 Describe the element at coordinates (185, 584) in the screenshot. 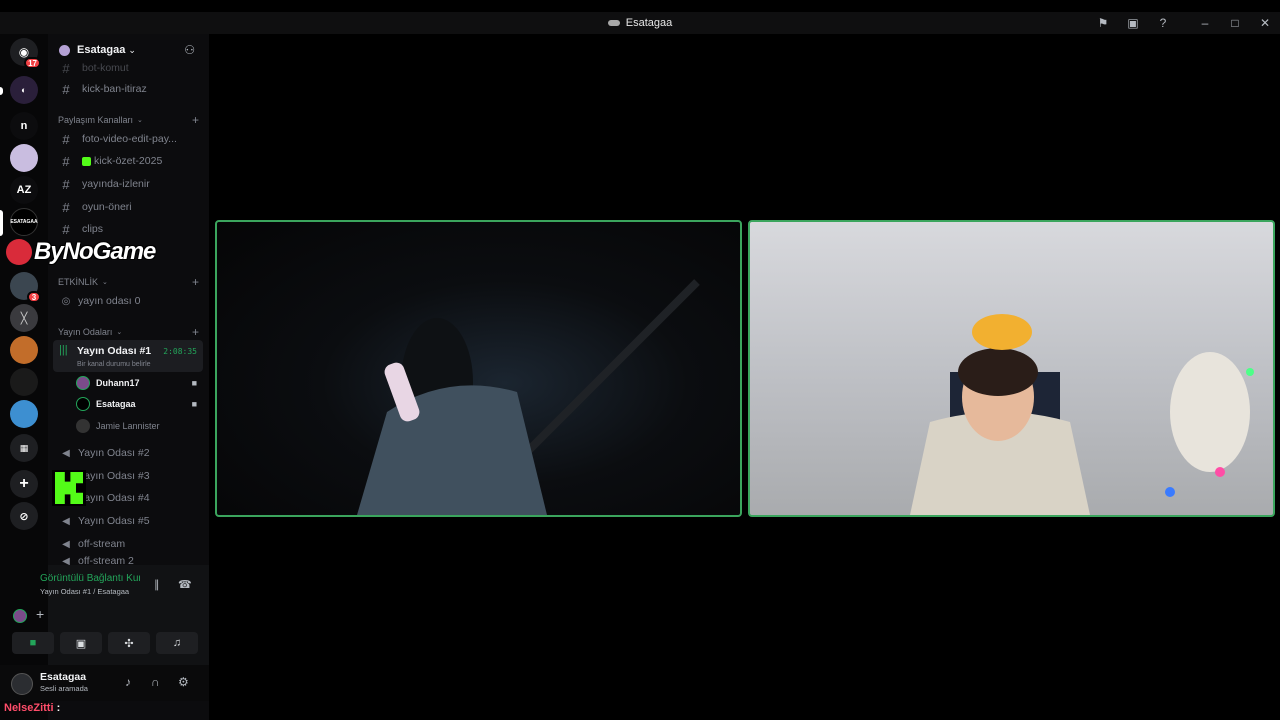

I see `disconnect-icon: ☎` at that location.